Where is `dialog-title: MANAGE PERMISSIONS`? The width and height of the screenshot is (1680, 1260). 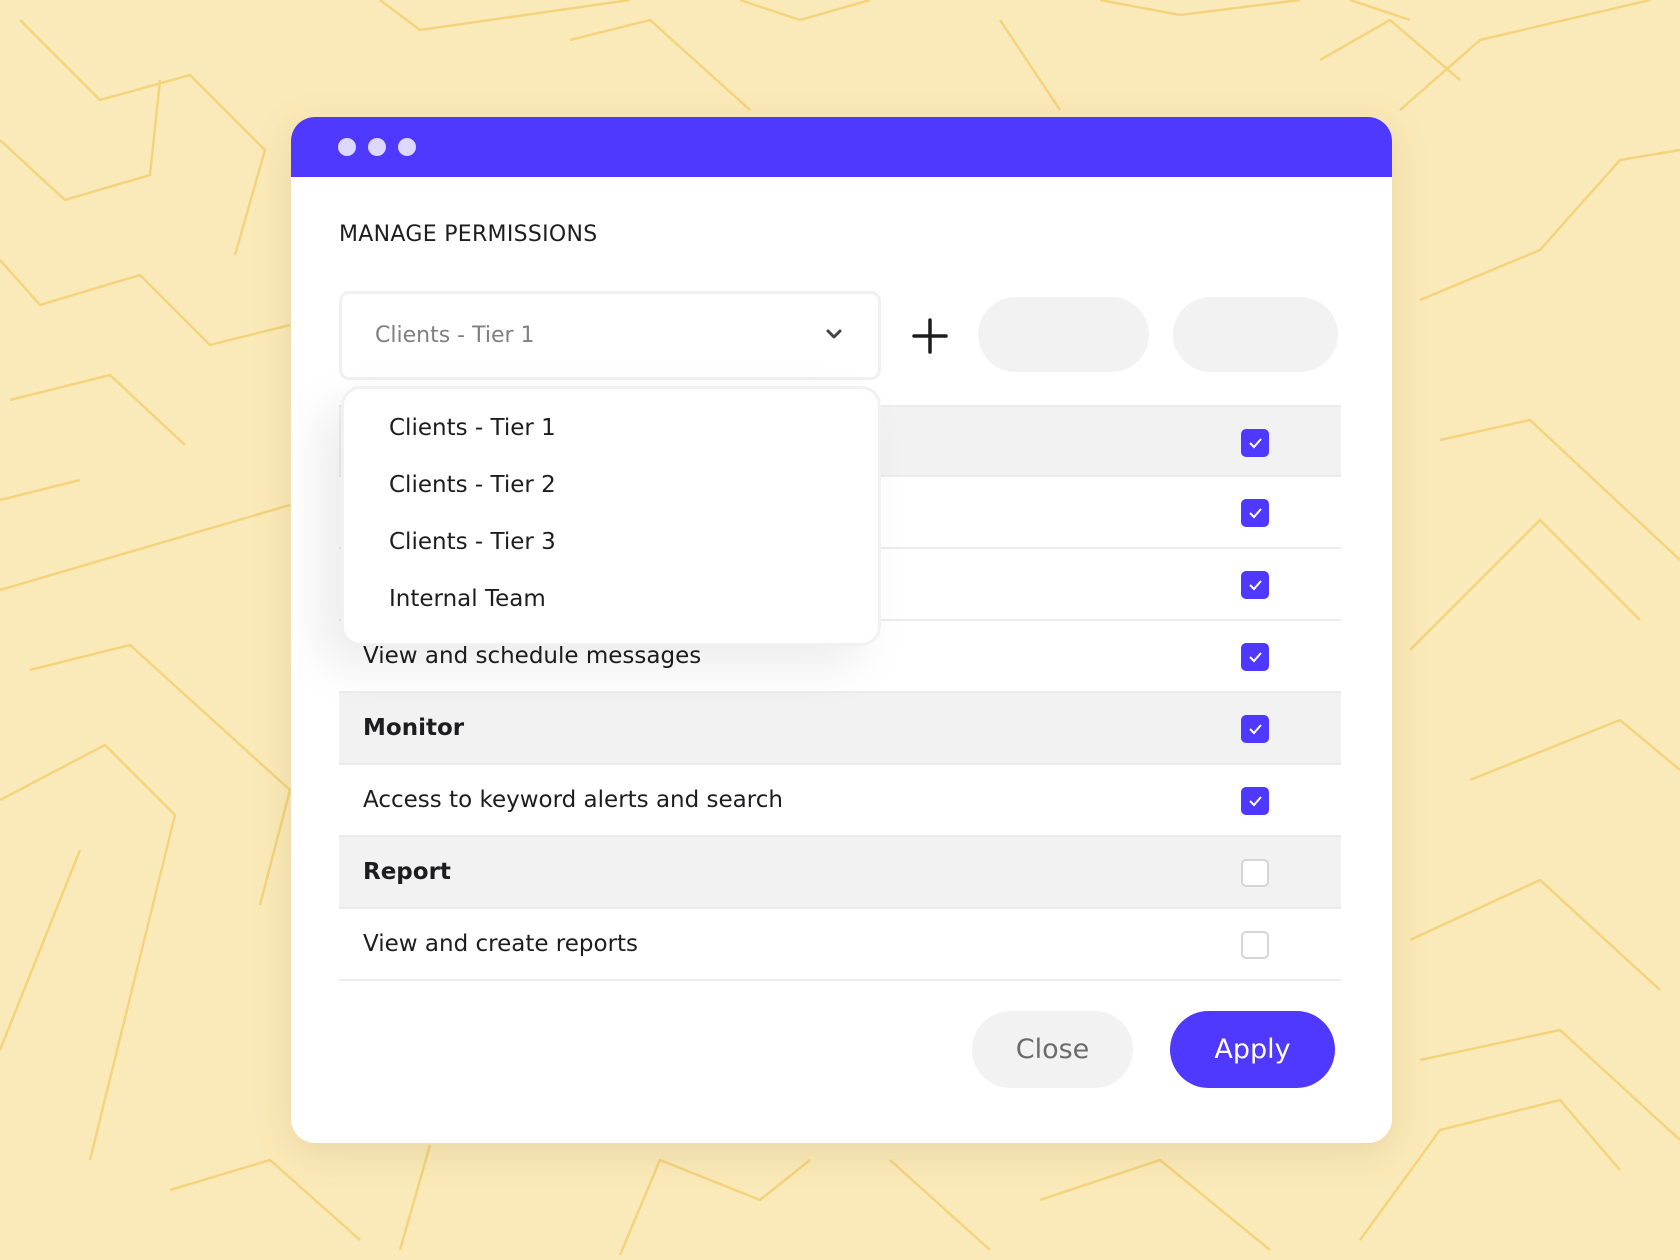
dialog-title: MANAGE PERMISSIONS is located at coordinates (468, 234).